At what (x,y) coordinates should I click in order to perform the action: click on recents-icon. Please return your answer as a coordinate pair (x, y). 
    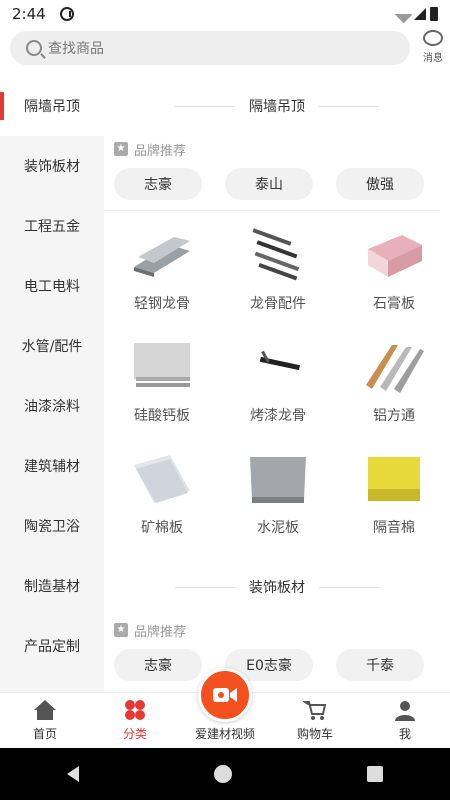
    Looking at the image, I should click on (374, 774).